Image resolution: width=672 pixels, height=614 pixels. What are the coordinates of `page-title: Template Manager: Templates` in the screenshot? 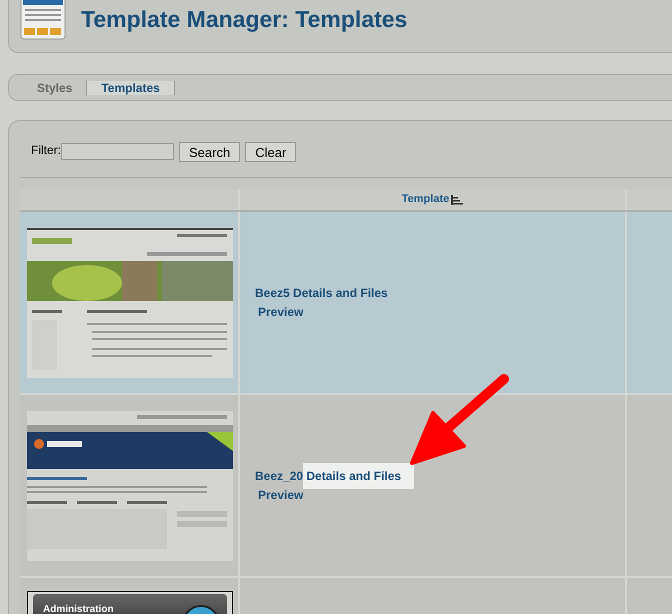 It's located at (244, 19).